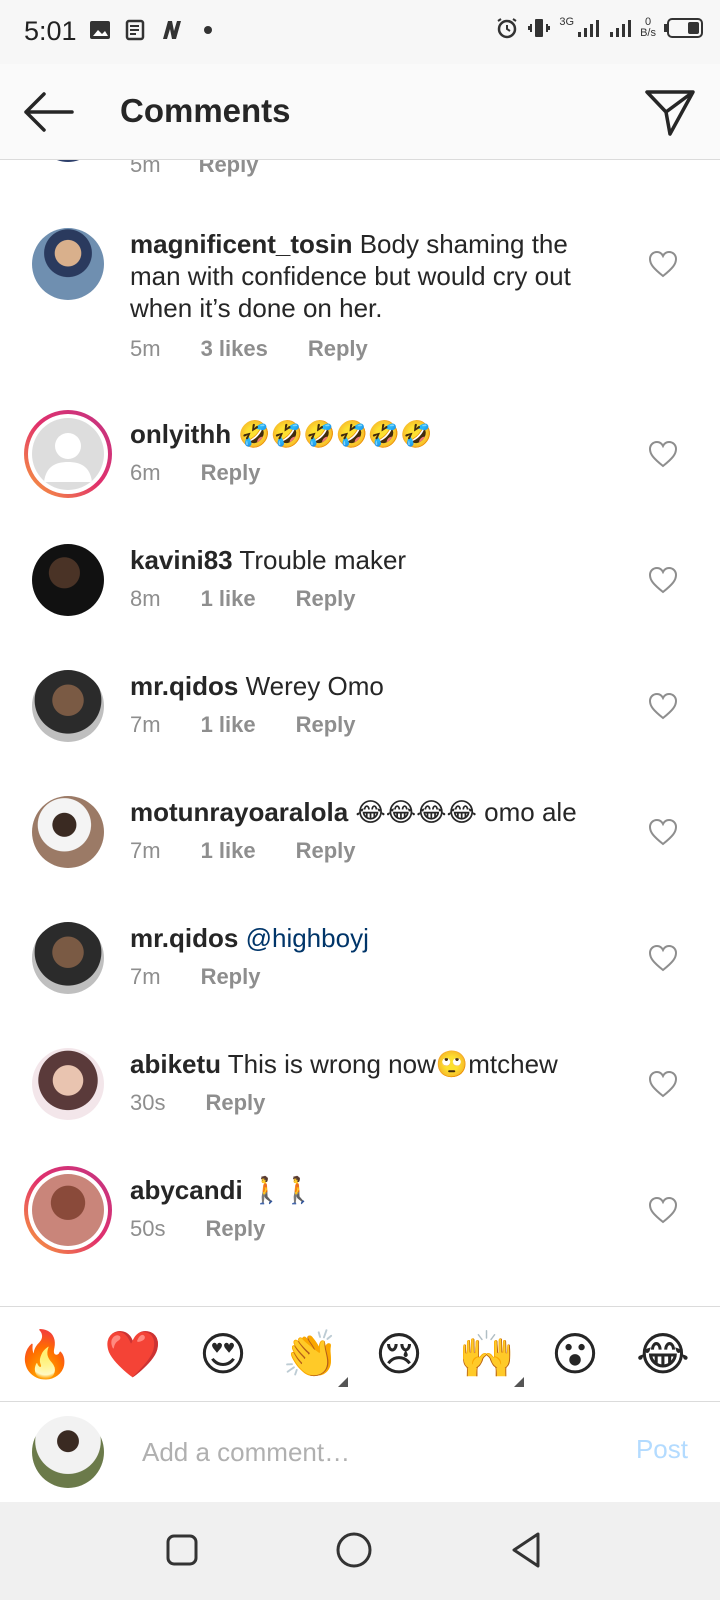 Image resolution: width=720 pixels, height=1600 pixels. What do you see at coordinates (360, 977) in the screenshot?
I see `comment-item: mr.qidos @highboyj 7m Reply` at bounding box center [360, 977].